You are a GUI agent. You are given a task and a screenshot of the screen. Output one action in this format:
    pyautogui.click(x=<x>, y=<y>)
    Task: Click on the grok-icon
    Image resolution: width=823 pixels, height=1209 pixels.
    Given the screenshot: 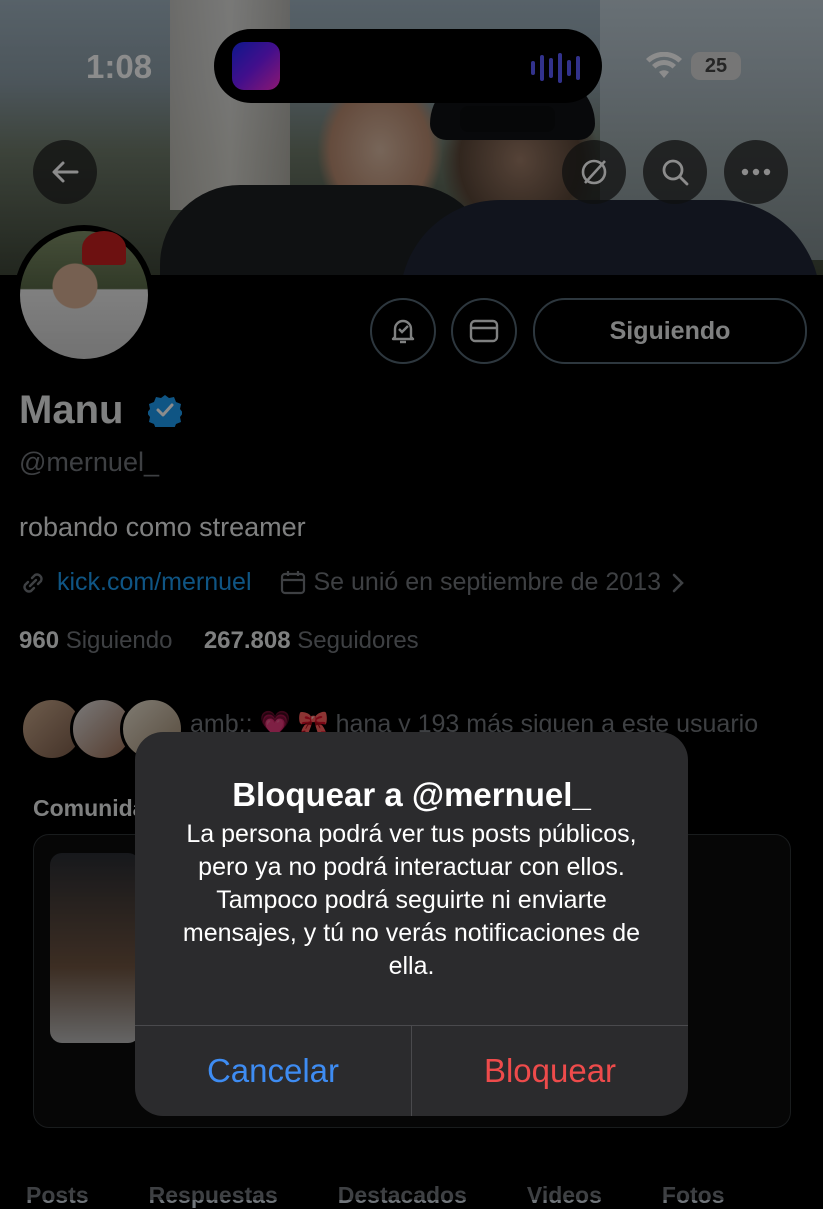 What is the action you would take?
    pyautogui.click(x=594, y=172)
    